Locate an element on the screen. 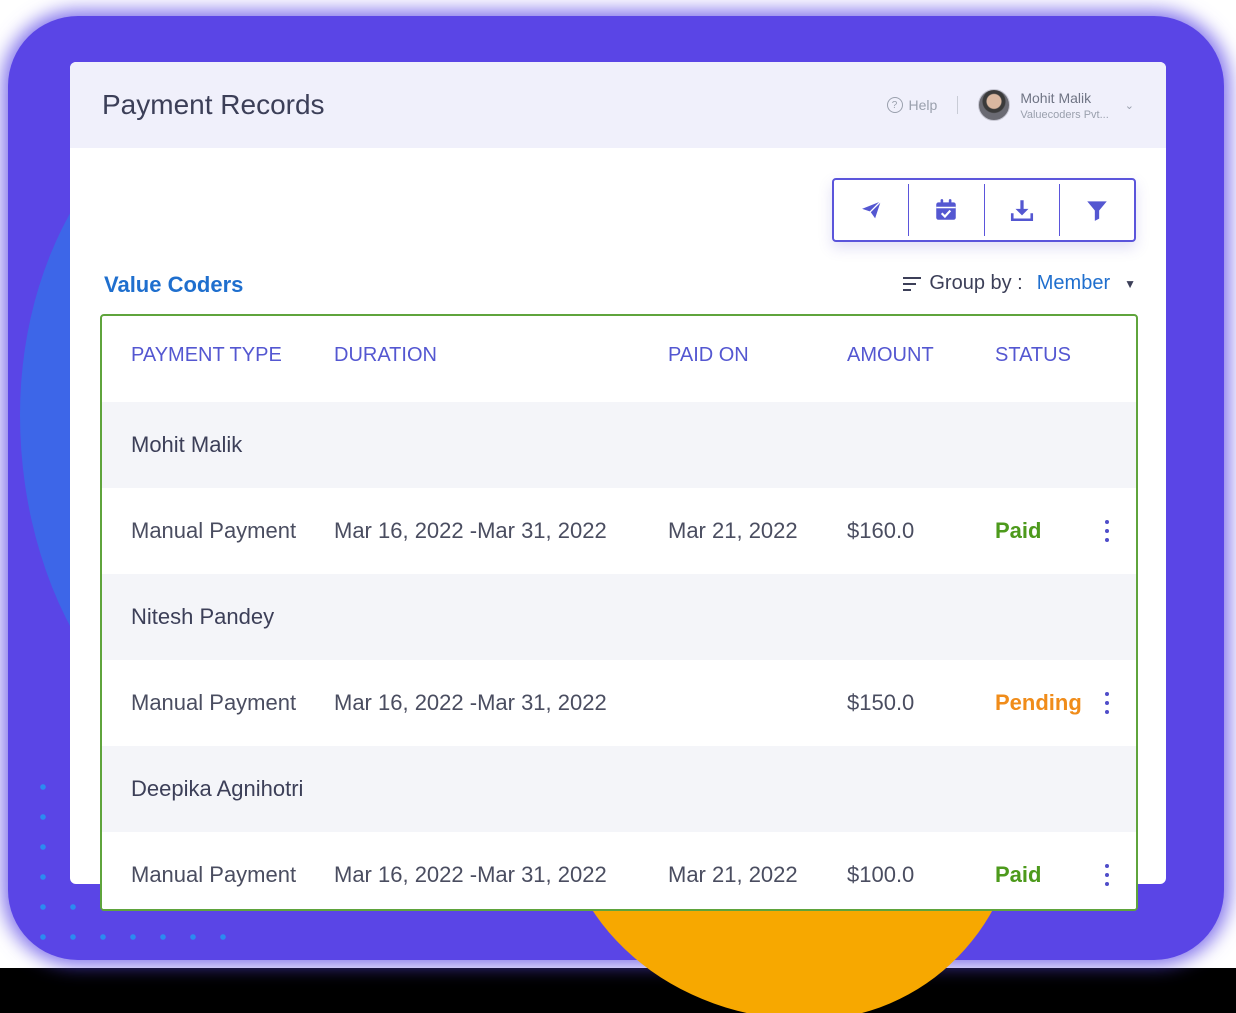 This screenshot has height=1013, width=1236. column-header-payment-type: PAYMENT TYPE is located at coordinates (206, 355).